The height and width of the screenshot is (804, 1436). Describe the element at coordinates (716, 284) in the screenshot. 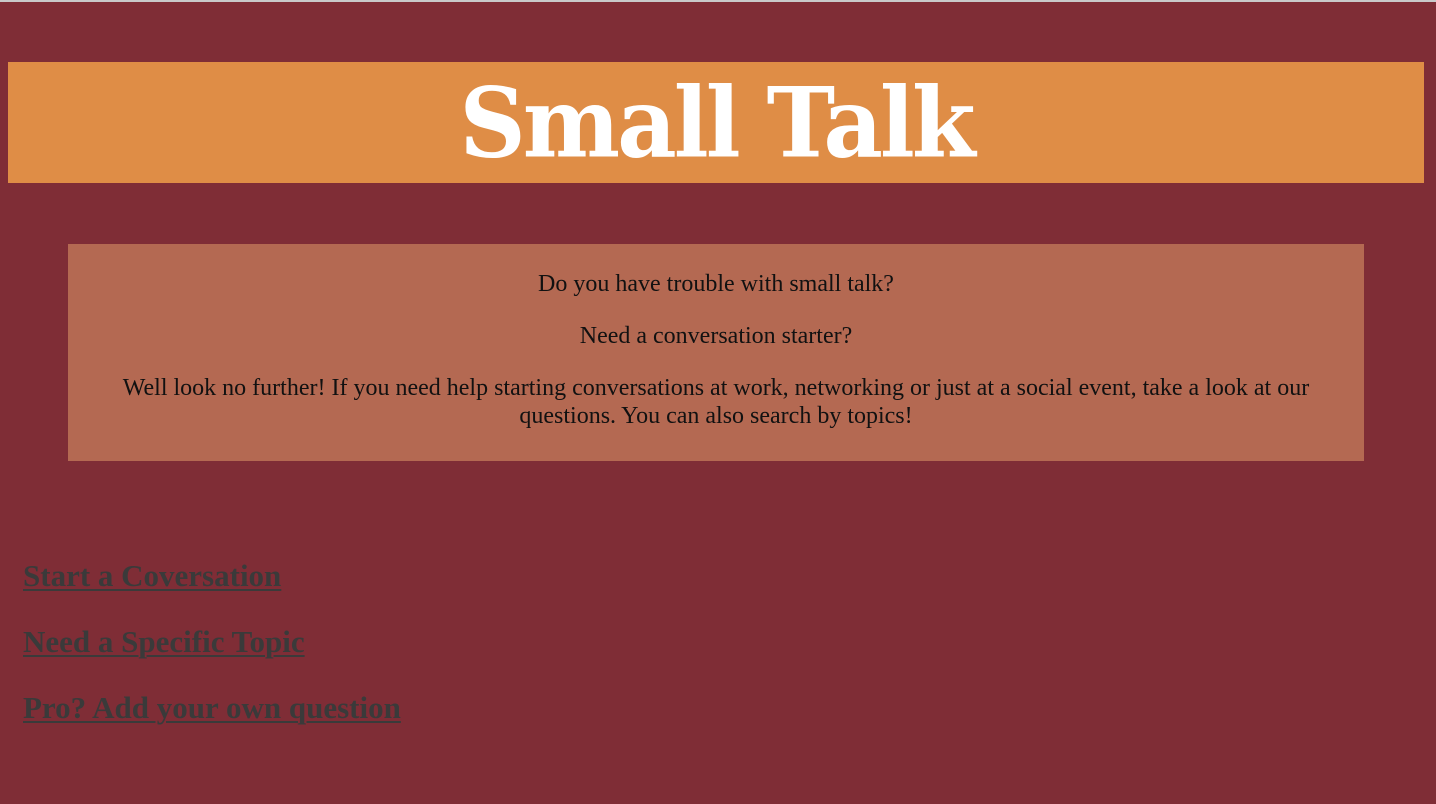

I see `intro-question: Do you have trouble with small talk?` at that location.